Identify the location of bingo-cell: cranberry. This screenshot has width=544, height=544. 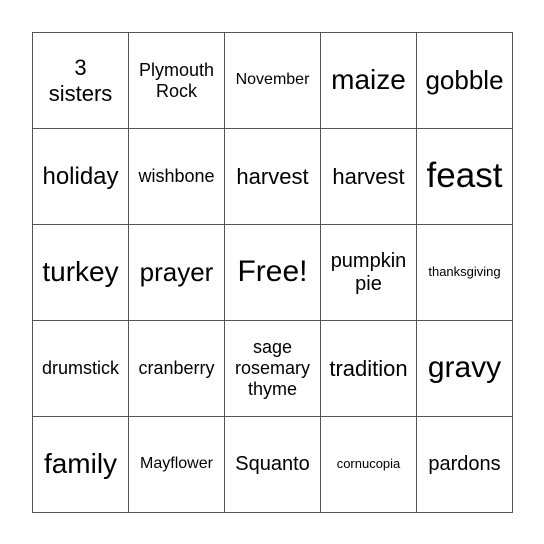
(177, 369).